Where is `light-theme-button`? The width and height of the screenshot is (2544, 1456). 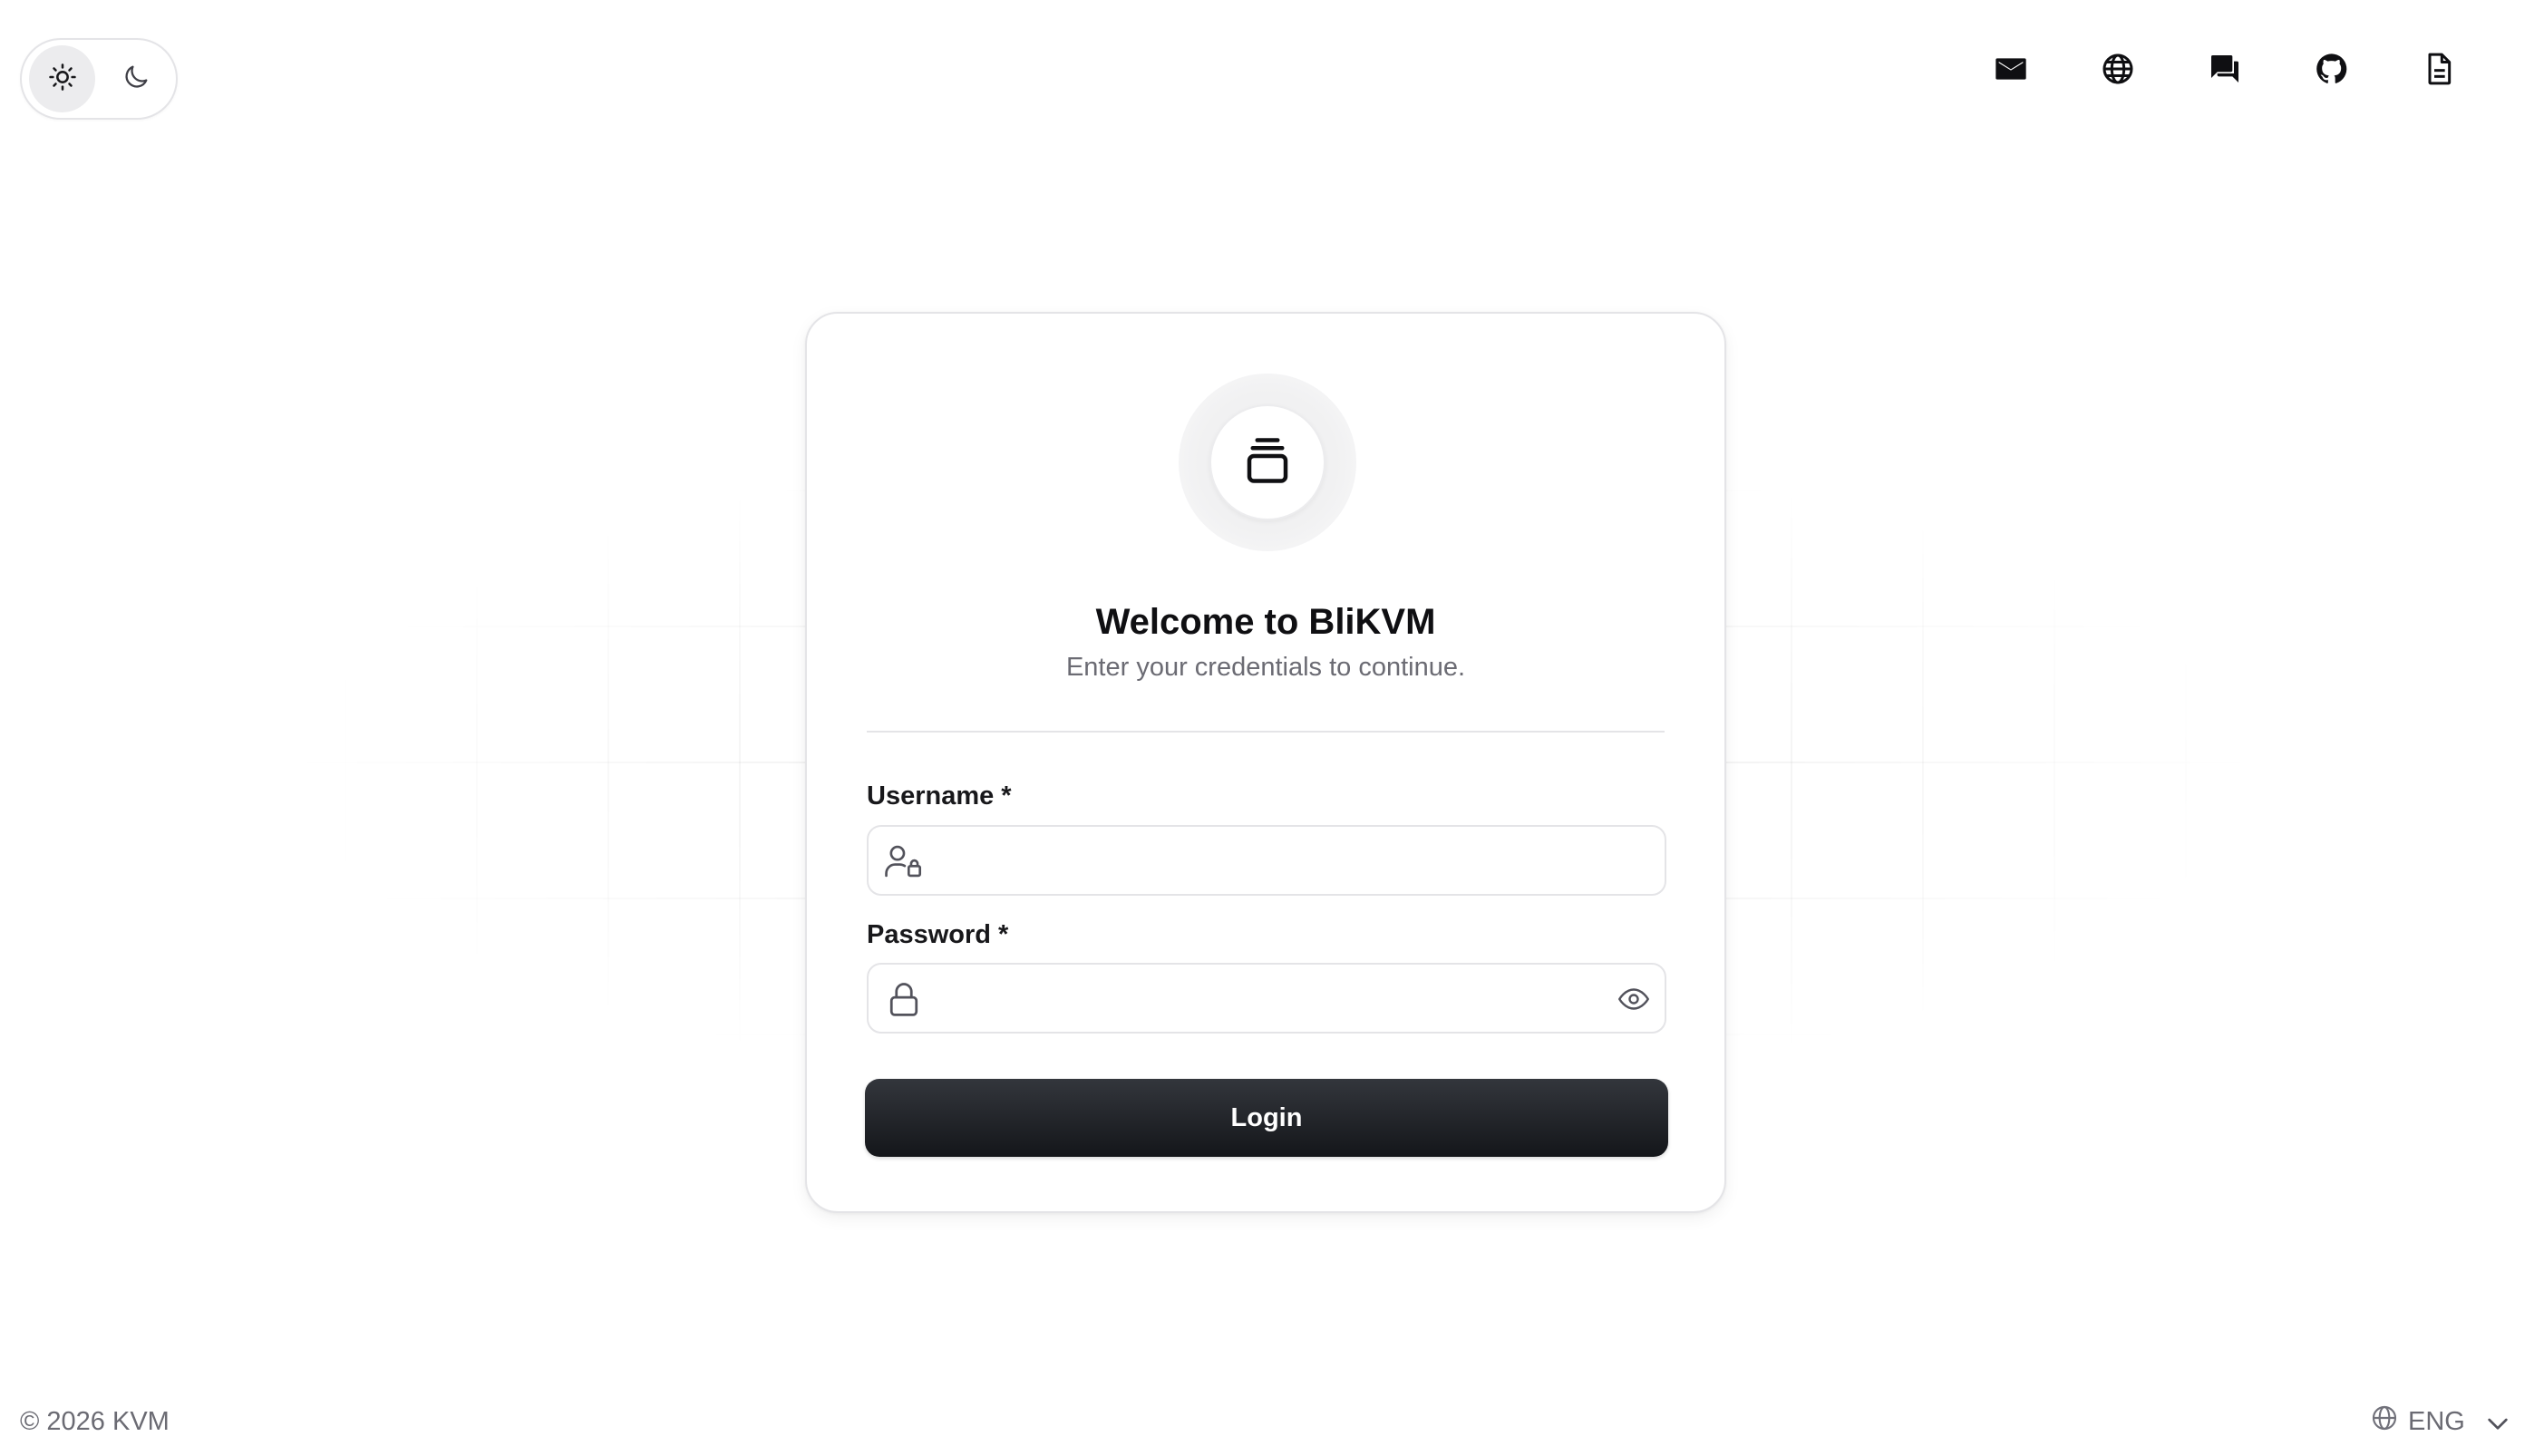
light-theme-button is located at coordinates (62, 78).